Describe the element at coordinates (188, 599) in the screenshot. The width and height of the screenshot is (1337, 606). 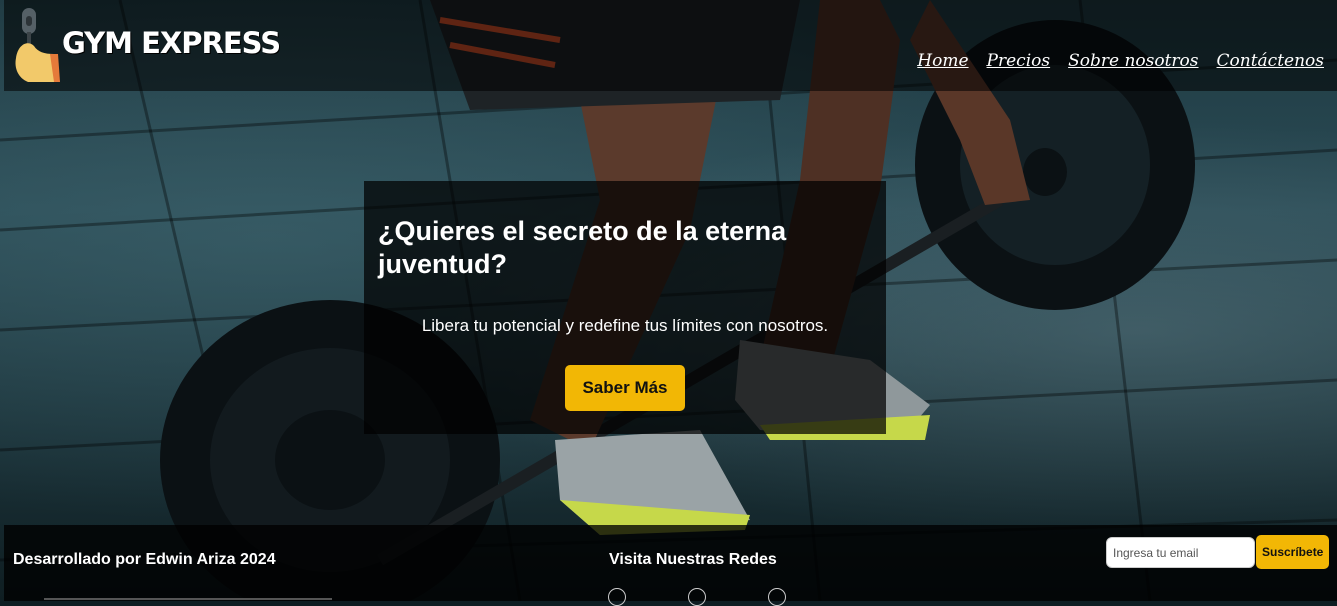
I see `footer-divider` at that location.